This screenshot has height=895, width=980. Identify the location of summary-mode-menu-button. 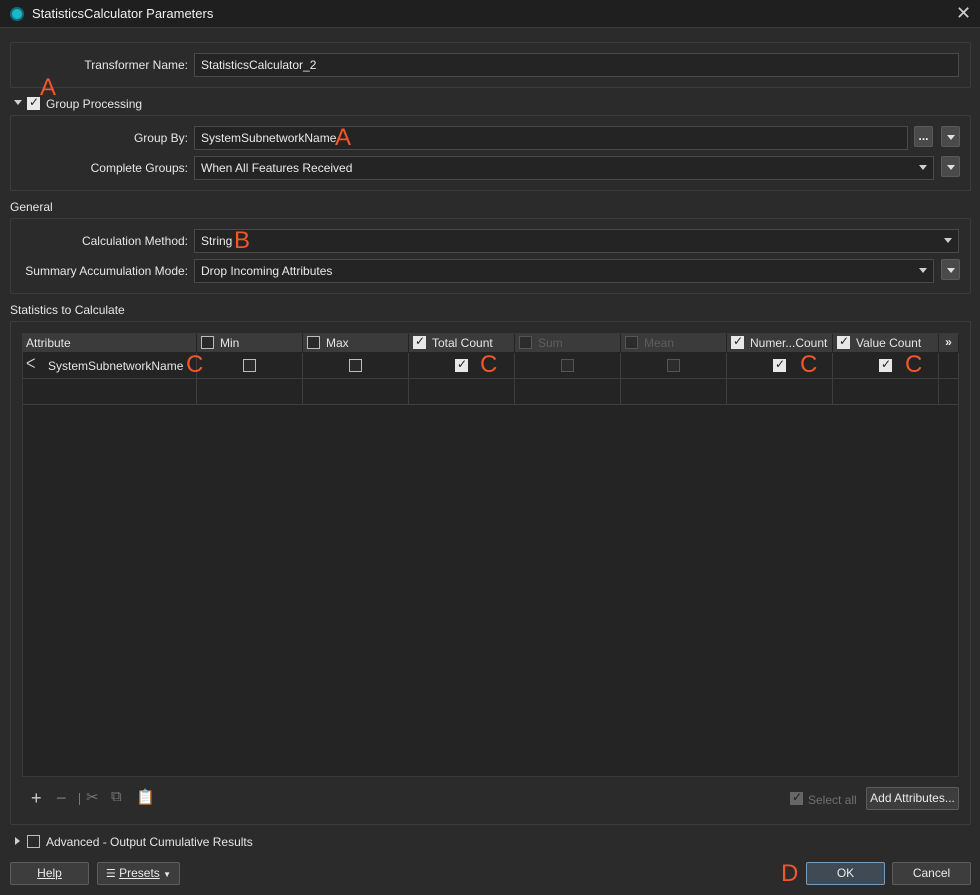
(950, 269).